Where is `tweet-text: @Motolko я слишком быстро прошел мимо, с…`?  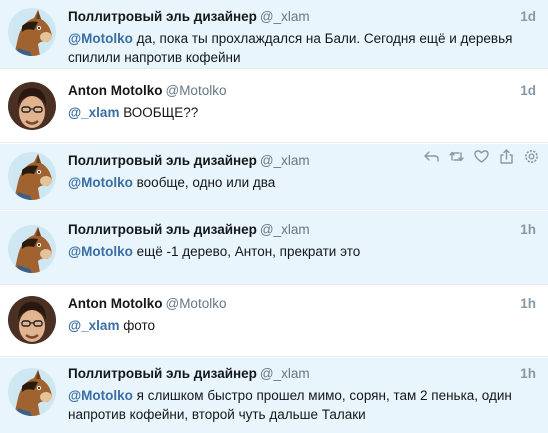 tweet-text: @Motolko я слишком быстро прошел мимо, с… is located at coordinates (302, 405).